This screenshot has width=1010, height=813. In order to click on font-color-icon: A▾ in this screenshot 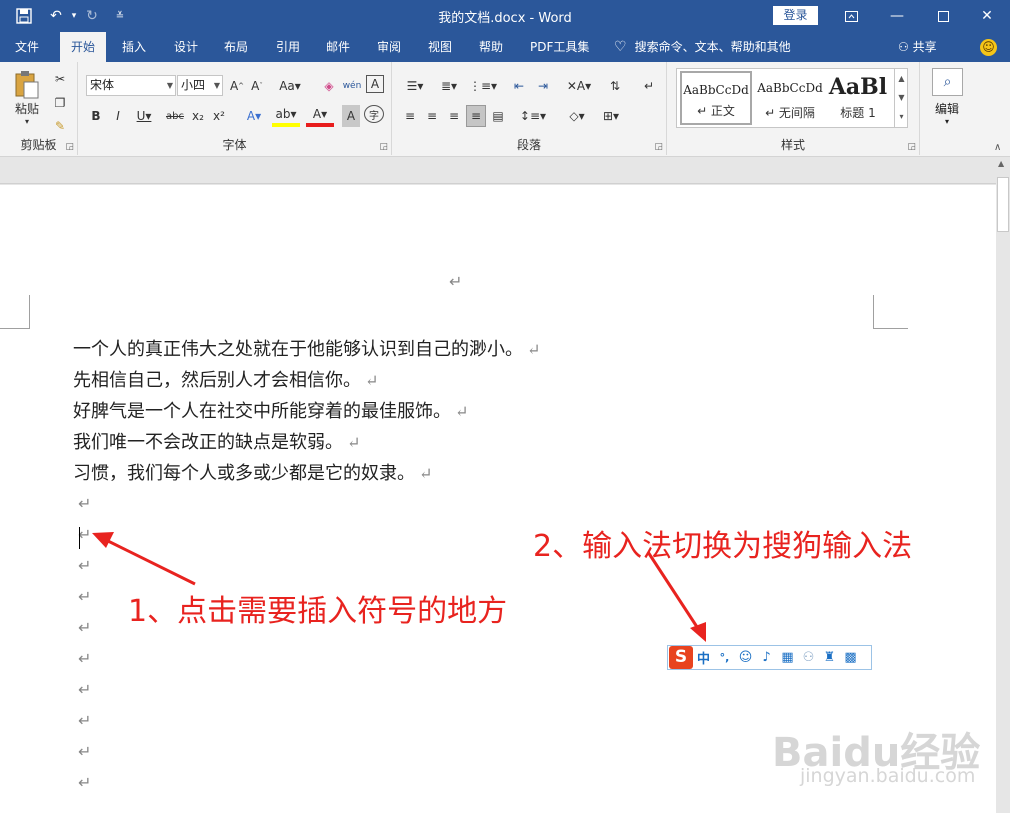, I will do `click(320, 116)`.